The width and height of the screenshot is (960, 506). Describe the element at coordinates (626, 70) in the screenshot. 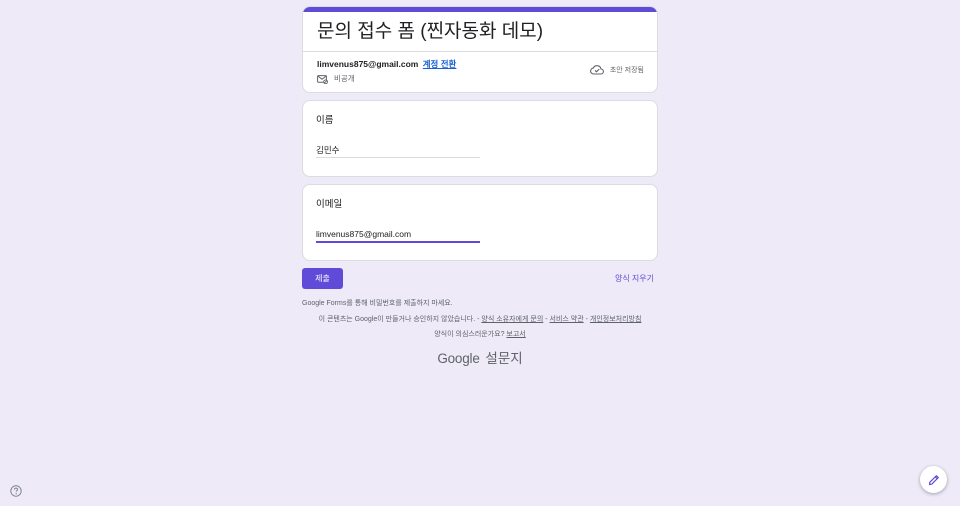

I see `draft-status-label: 초안 저장됨` at that location.